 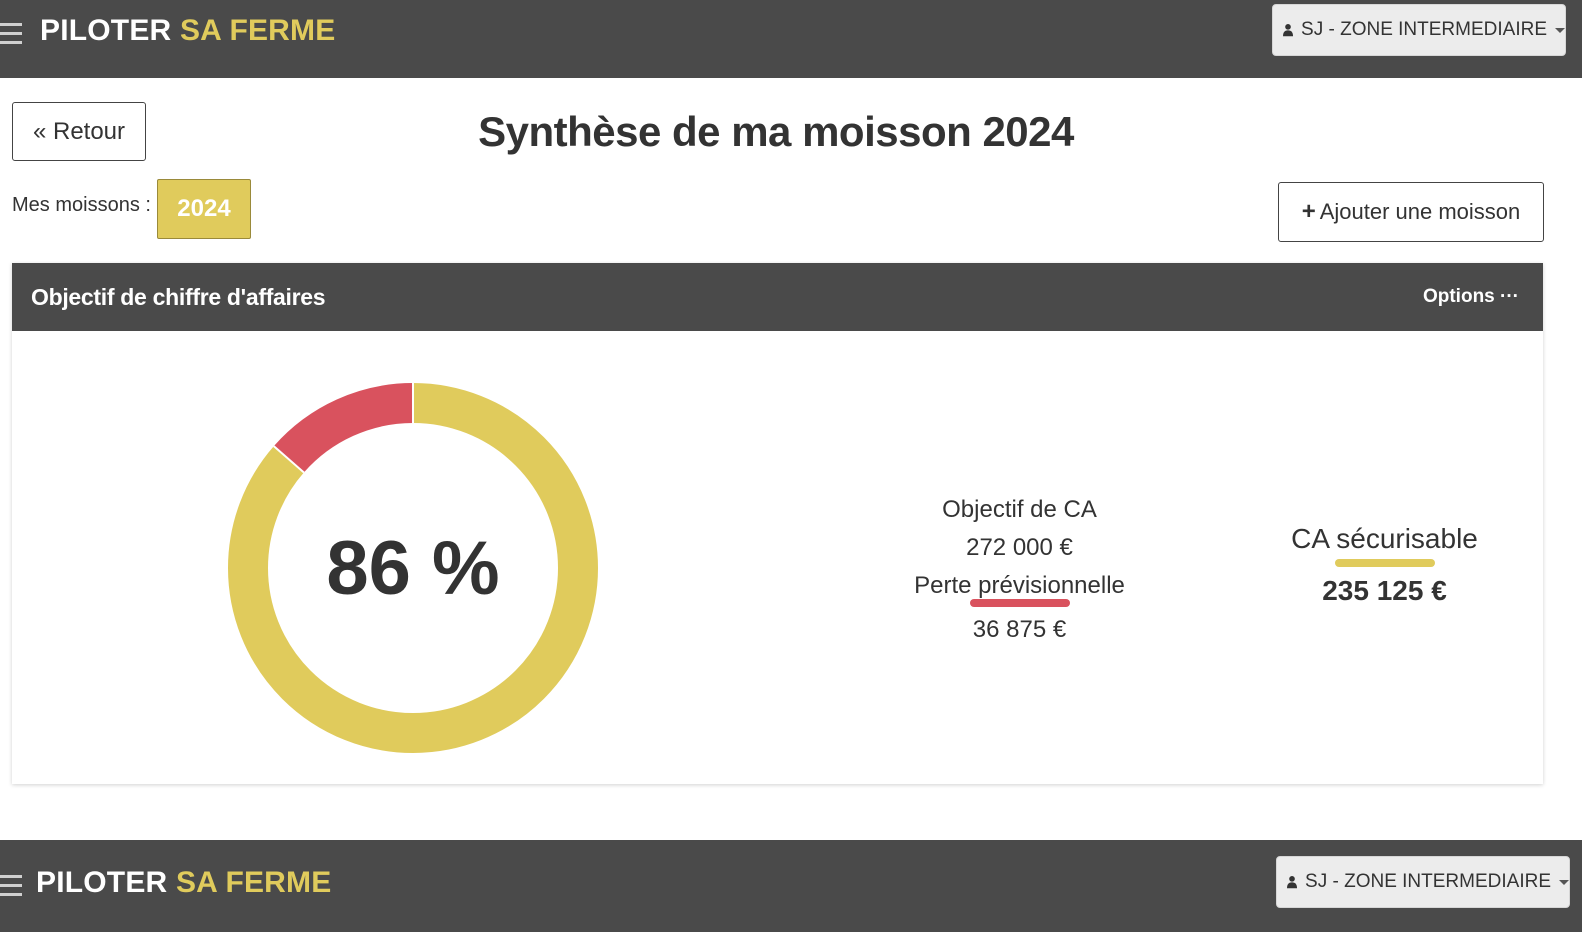 What do you see at coordinates (178, 296) in the screenshot?
I see `panel-title: Objectif de chiffre d'affaires` at bounding box center [178, 296].